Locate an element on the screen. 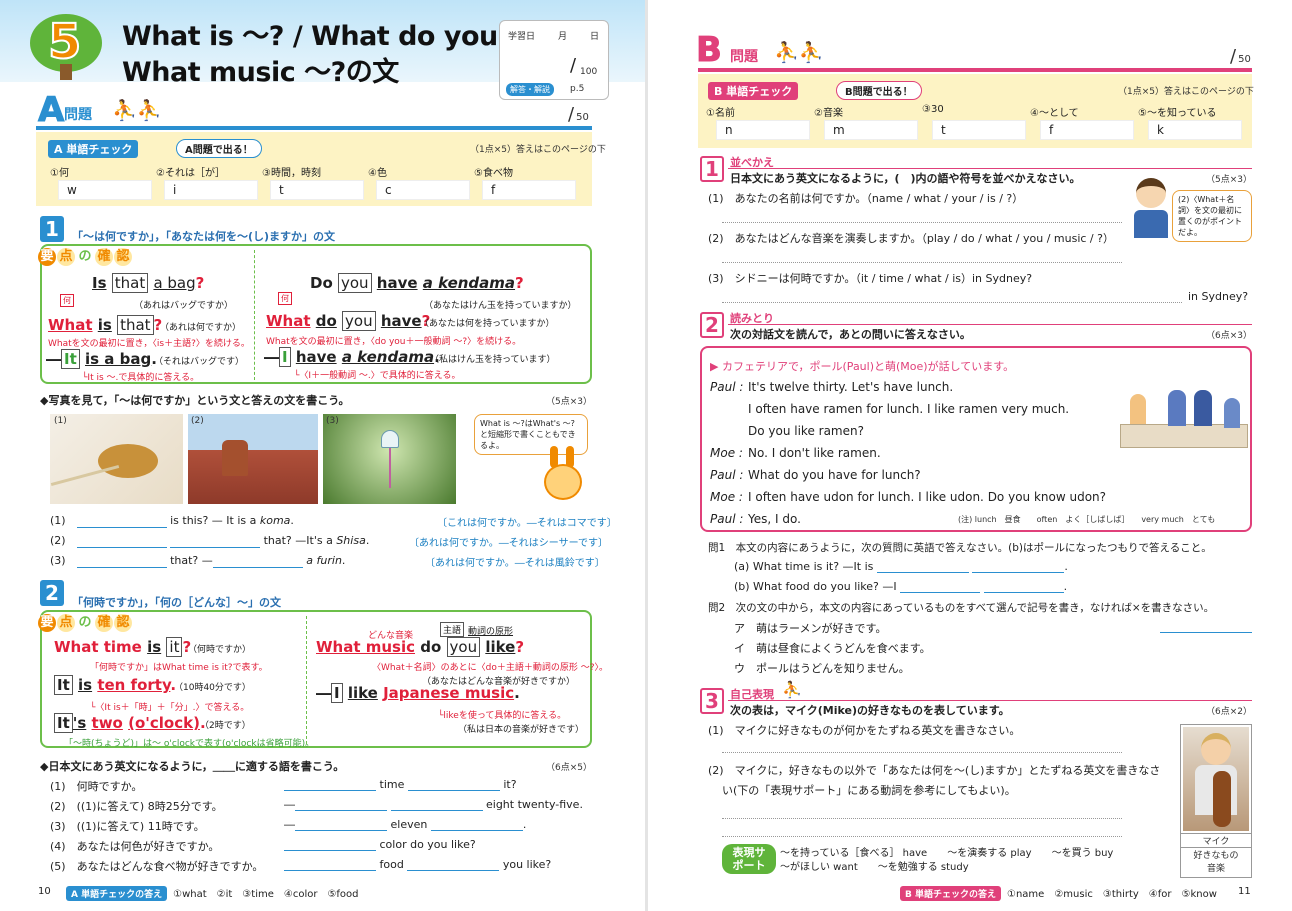 Image resolution: width=1292 pixels, height=911 pixels. speaker: Paul : is located at coordinates (727, 519).